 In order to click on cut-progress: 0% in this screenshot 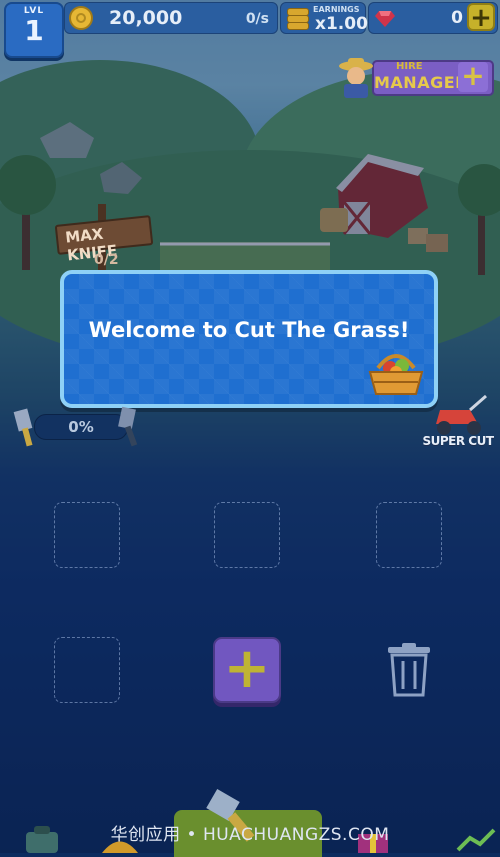, I will do `click(75, 426)`.